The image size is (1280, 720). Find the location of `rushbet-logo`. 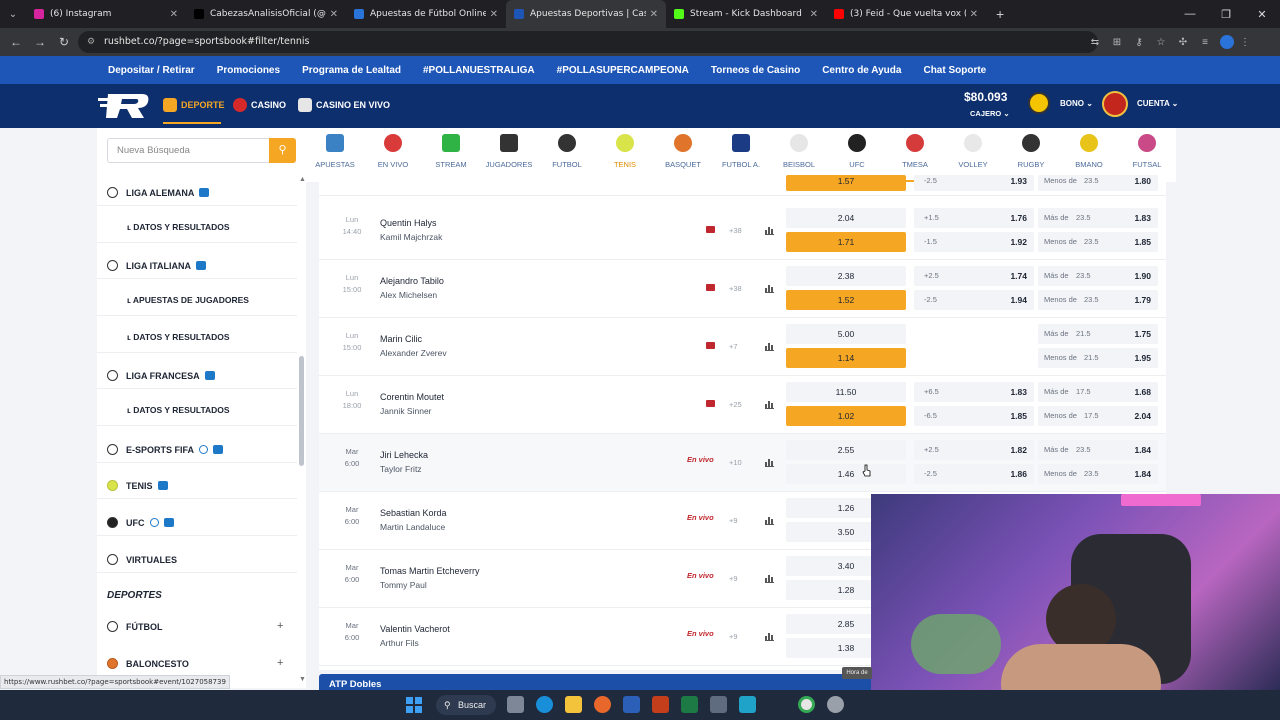

rushbet-logo is located at coordinates (125, 105).